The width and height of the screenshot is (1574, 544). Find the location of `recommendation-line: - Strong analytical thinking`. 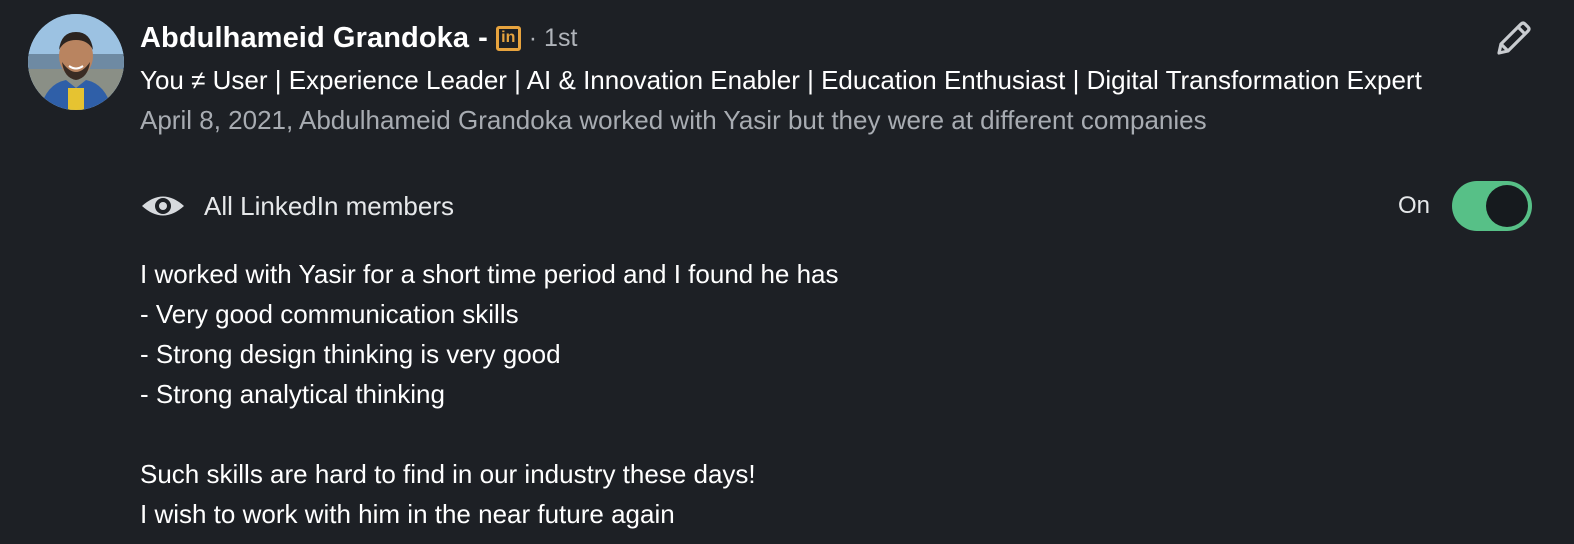

recommendation-line: - Strong analytical thinking is located at coordinates (292, 394).